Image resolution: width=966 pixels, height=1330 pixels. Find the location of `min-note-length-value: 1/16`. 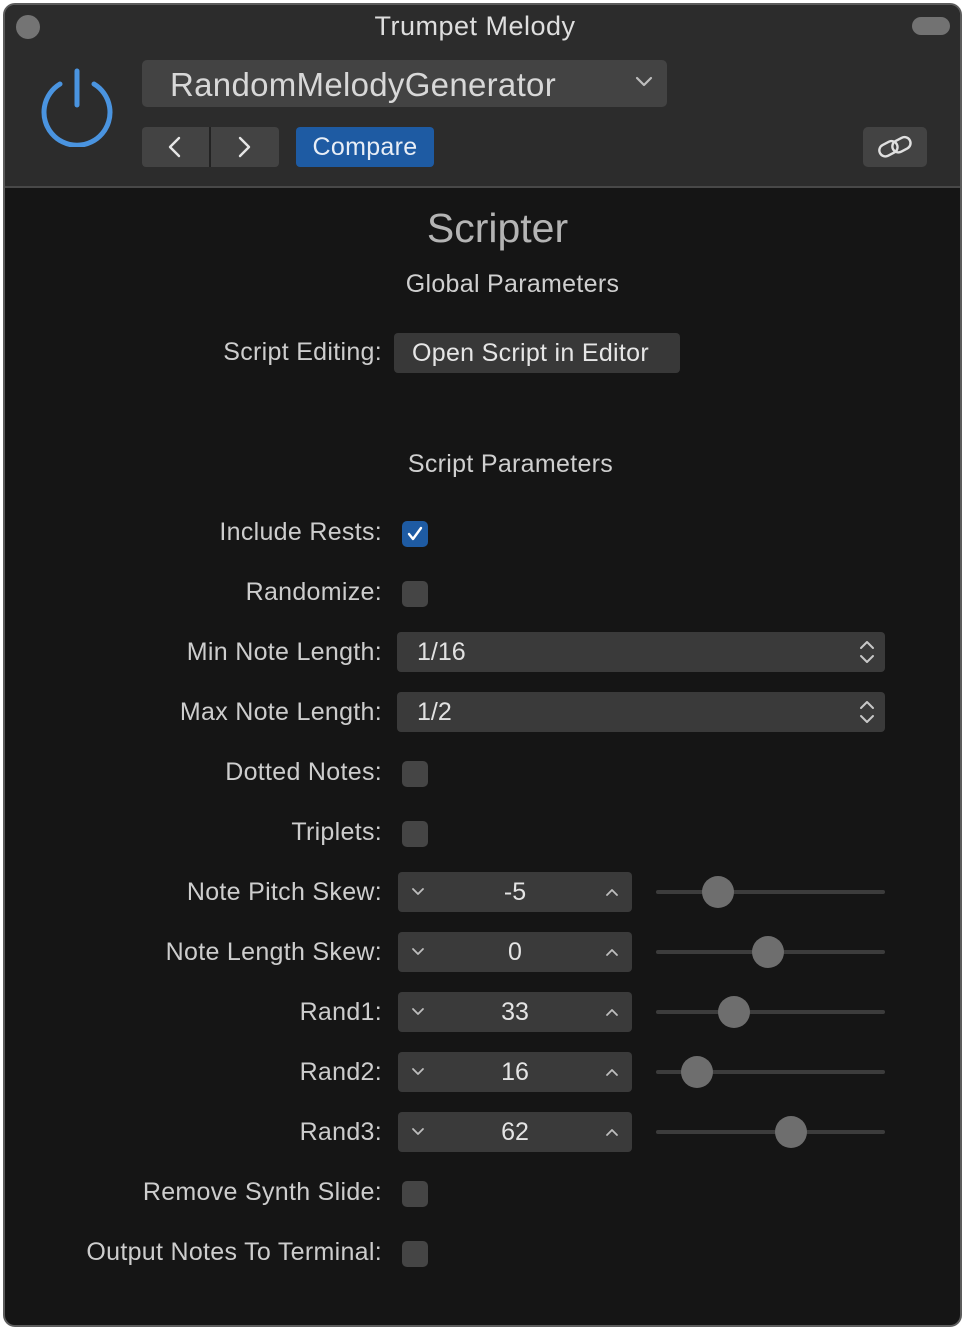

min-note-length-value: 1/16 is located at coordinates (441, 652).